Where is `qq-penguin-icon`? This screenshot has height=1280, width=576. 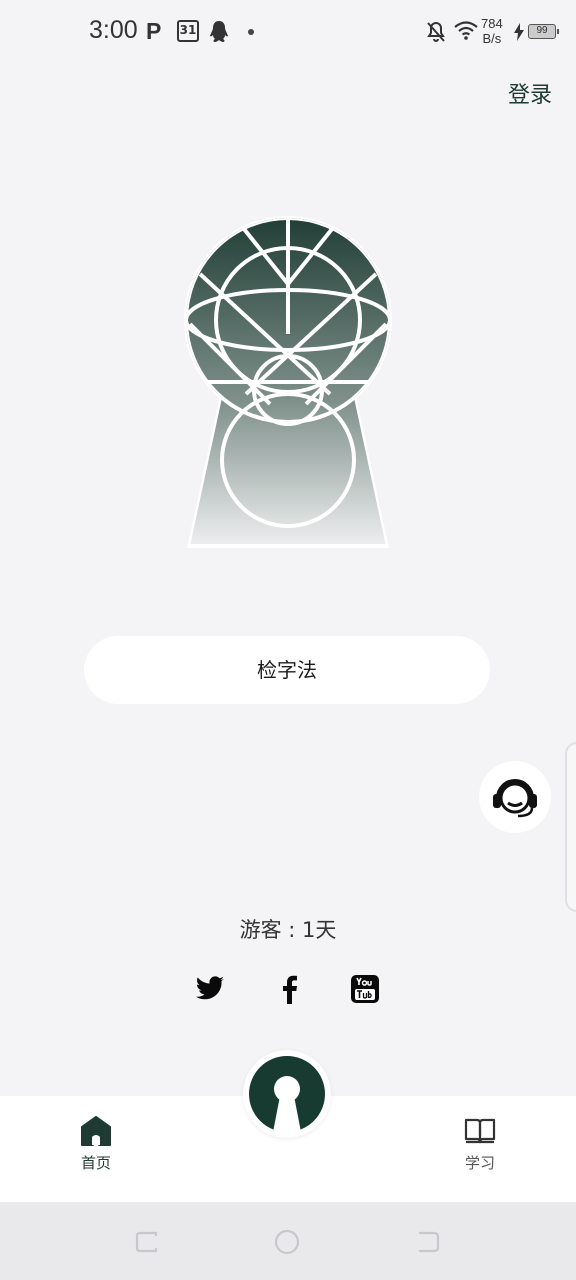 qq-penguin-icon is located at coordinates (219, 34).